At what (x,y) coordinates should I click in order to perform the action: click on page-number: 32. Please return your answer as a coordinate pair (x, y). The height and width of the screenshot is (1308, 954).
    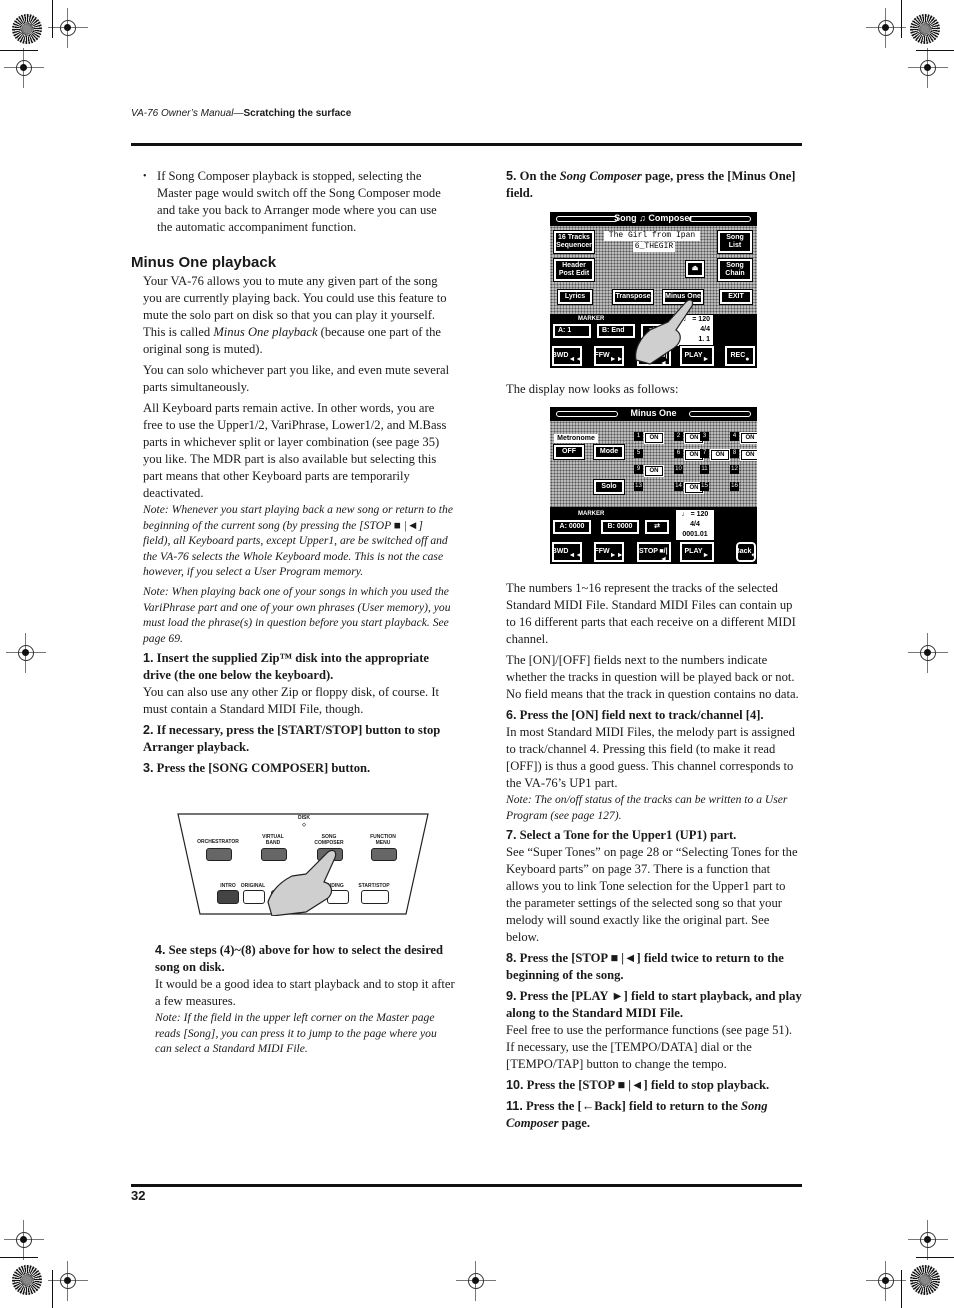
    Looking at the image, I should click on (138, 1195).